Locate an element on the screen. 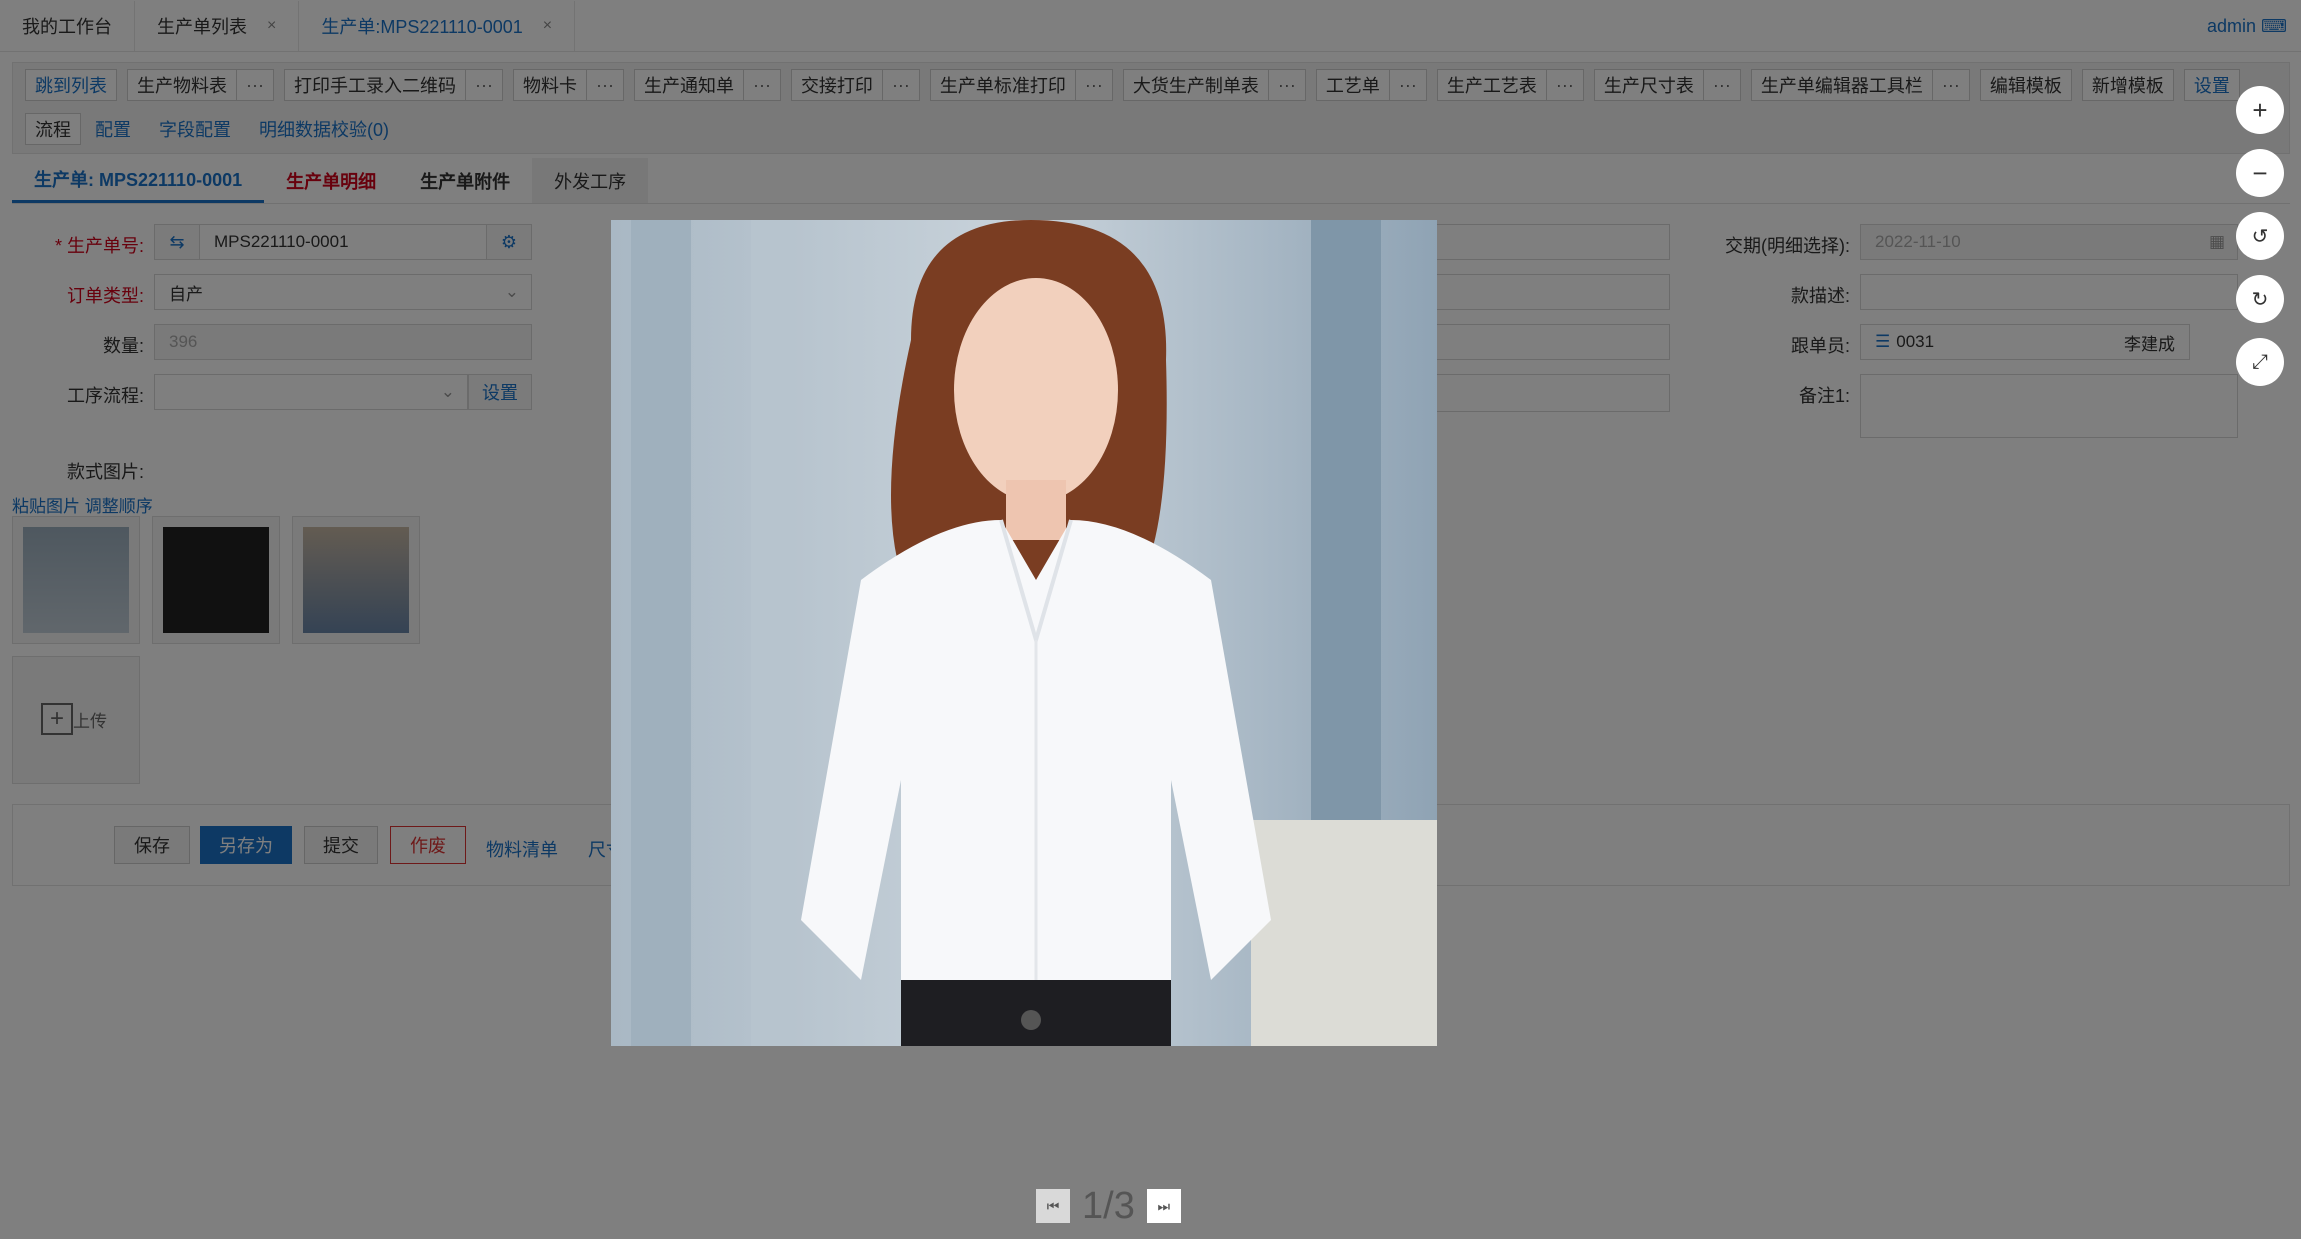 The height and width of the screenshot is (1239, 2301). rotate-left-icon: ↺ is located at coordinates (2260, 236).